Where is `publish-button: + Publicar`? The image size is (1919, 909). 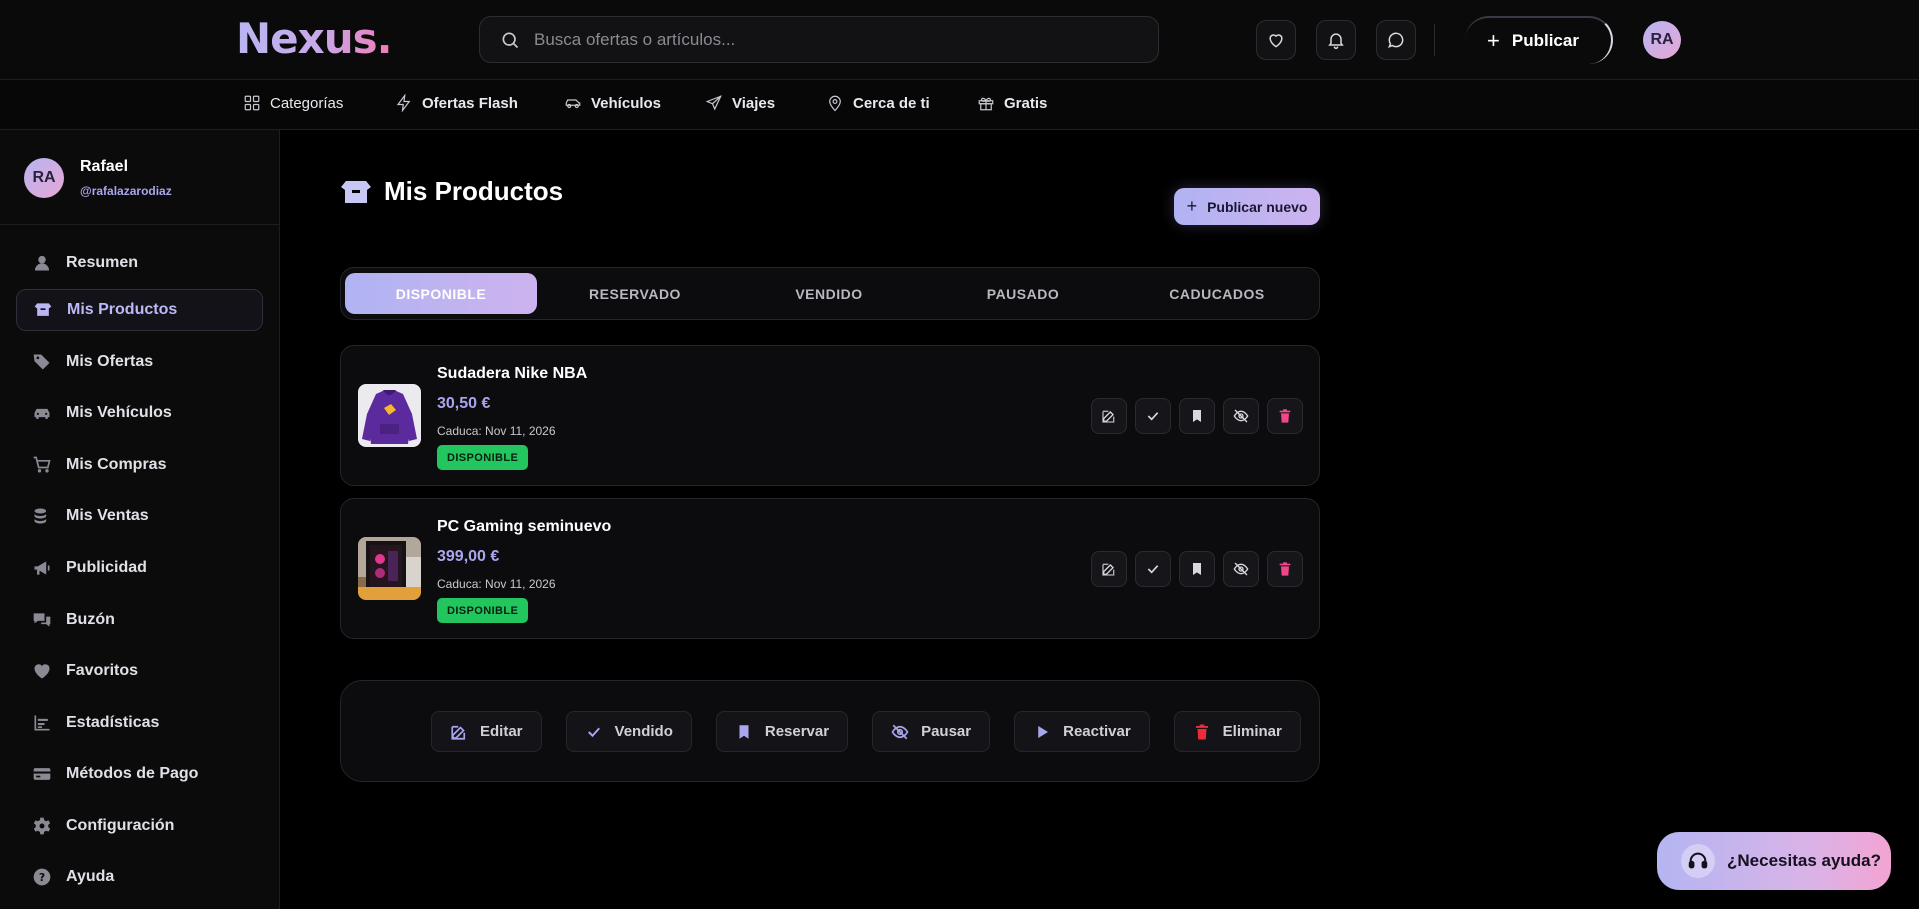
publish-button: + Publicar is located at coordinates (1539, 40).